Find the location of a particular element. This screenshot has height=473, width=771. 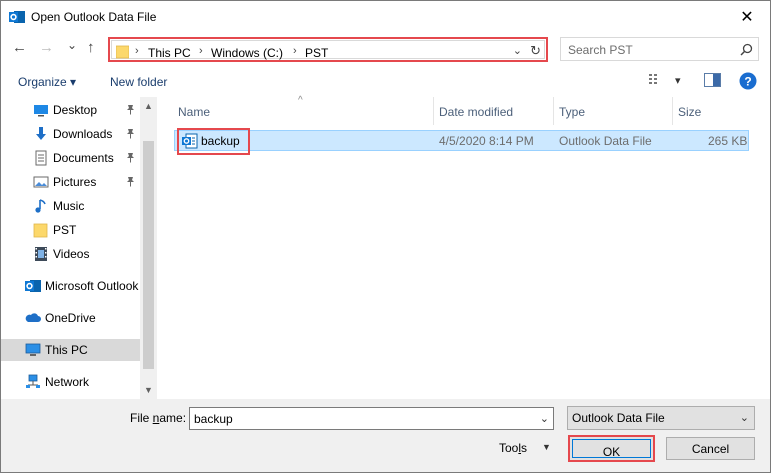

sidebar-item-music: Music is located at coordinates (86, 206).